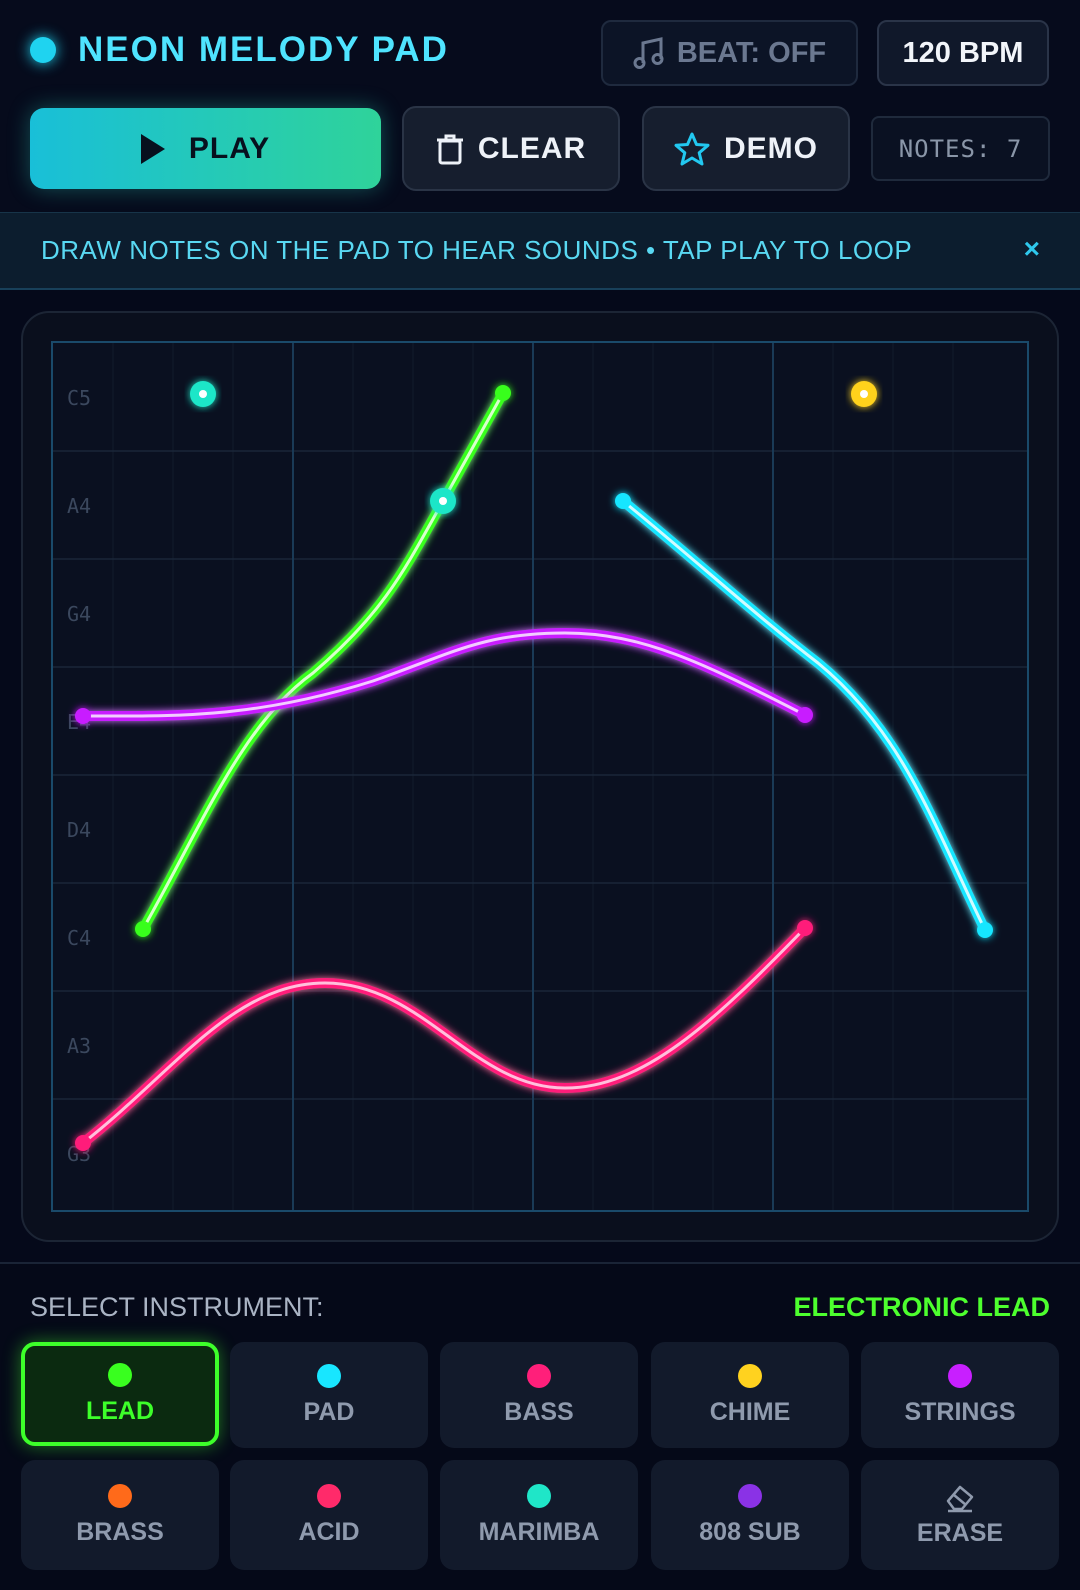 The height and width of the screenshot is (1590, 1080). I want to click on note-stroke-strings, so click(444, 675).